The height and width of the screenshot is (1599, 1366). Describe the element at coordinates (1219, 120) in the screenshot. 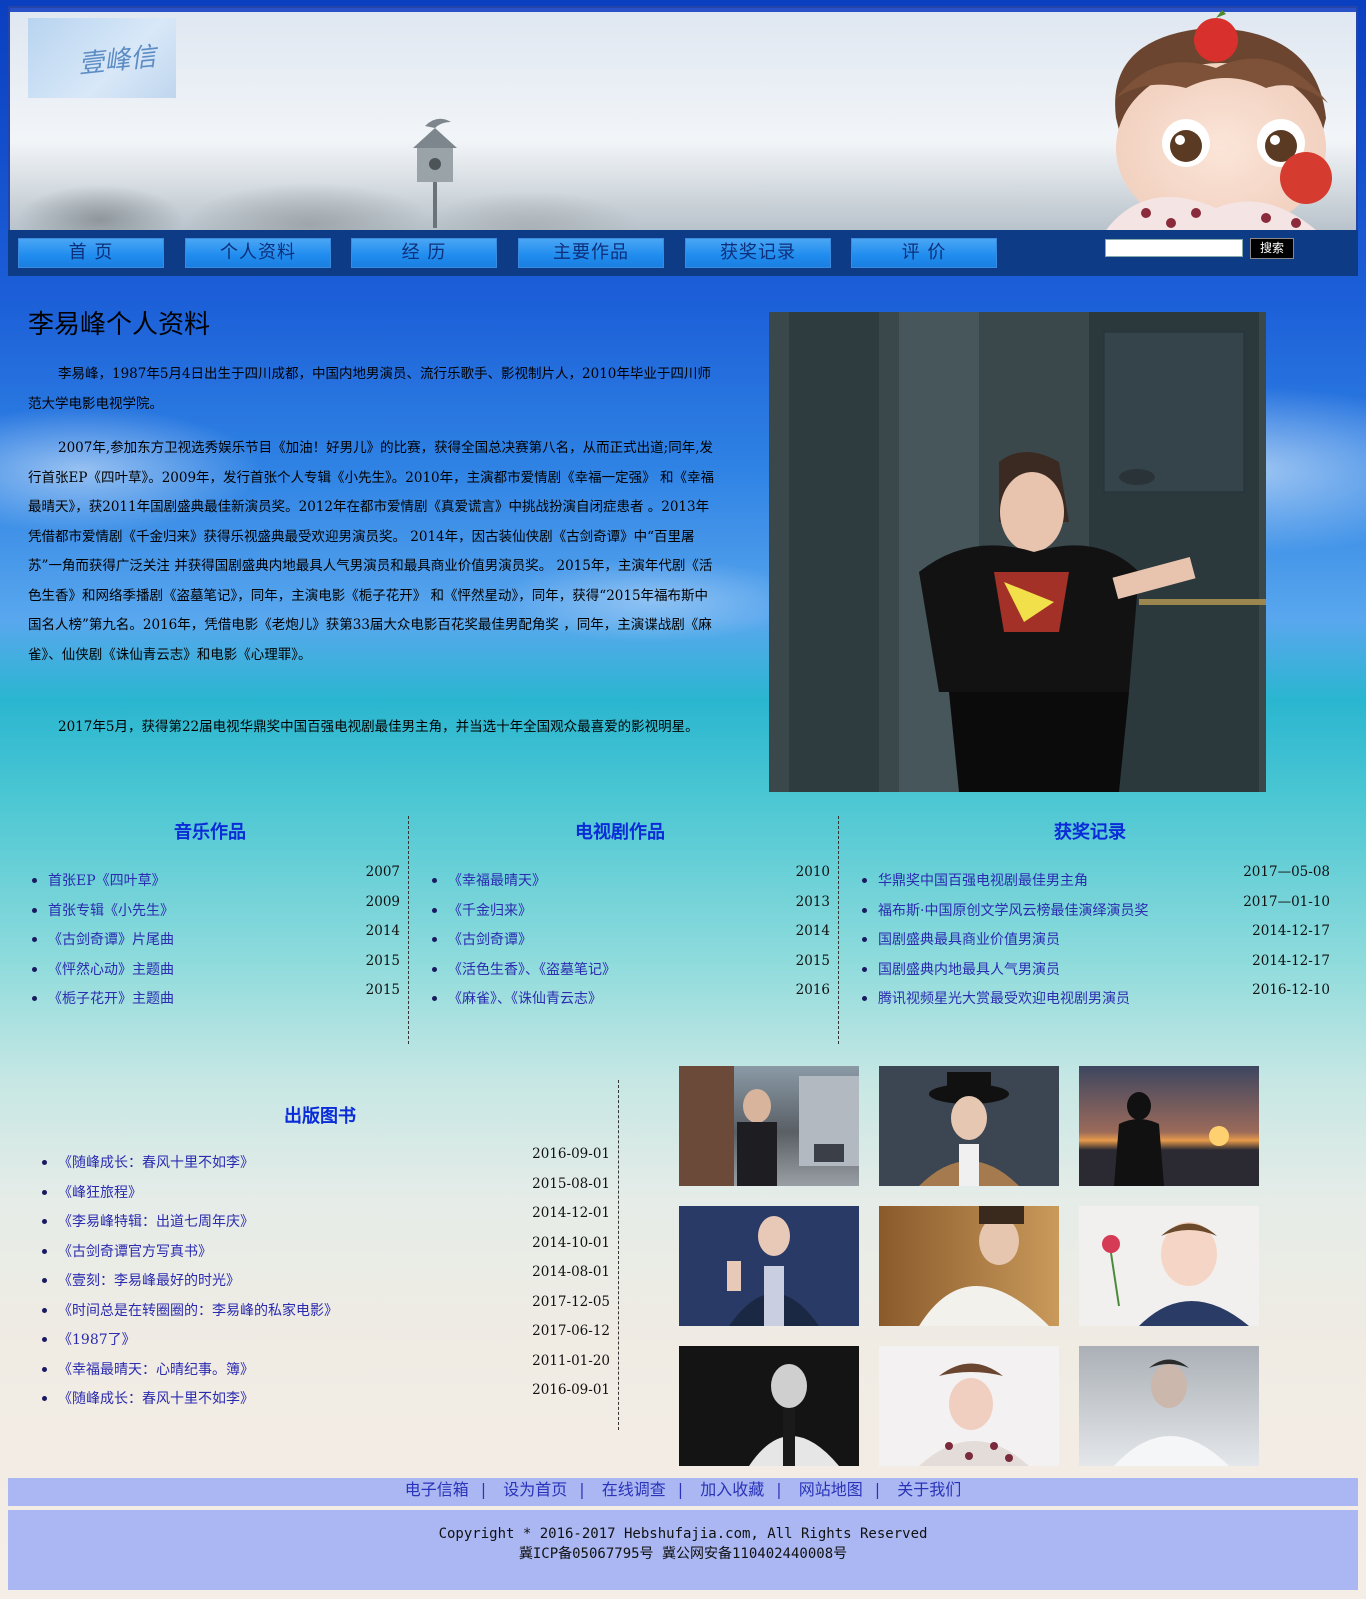

I see `cartoon-boy-icon` at that location.